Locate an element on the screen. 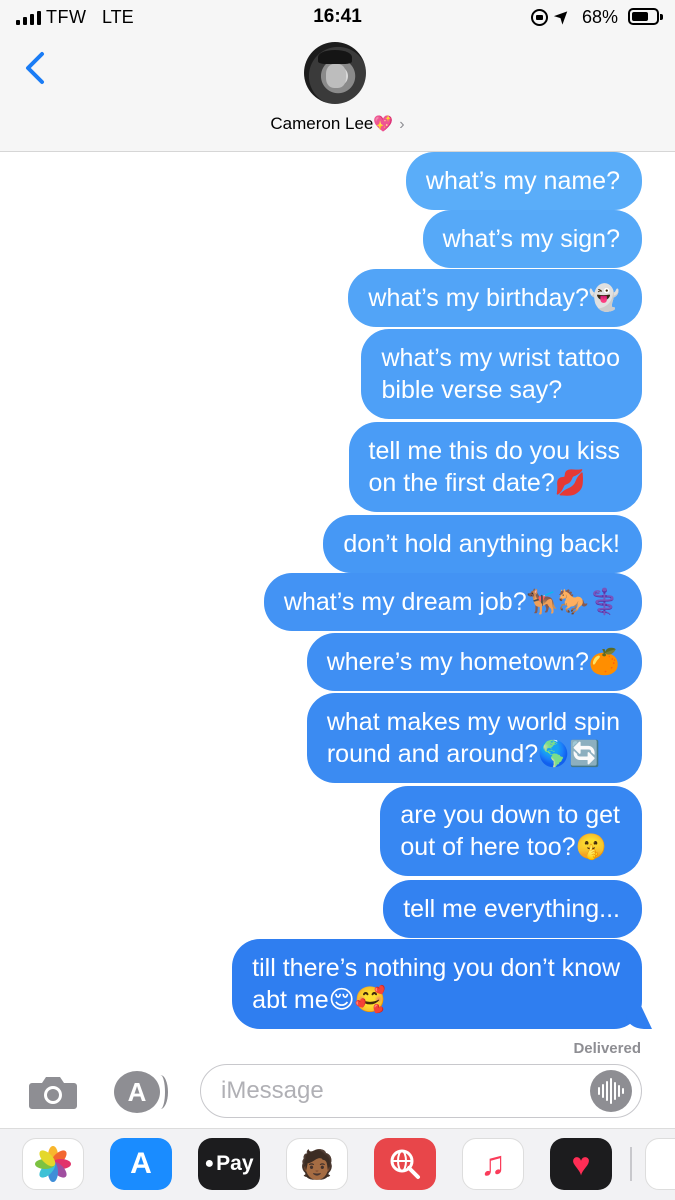 The width and height of the screenshot is (675, 1200). globe-search-icon is located at coordinates (405, 1164).